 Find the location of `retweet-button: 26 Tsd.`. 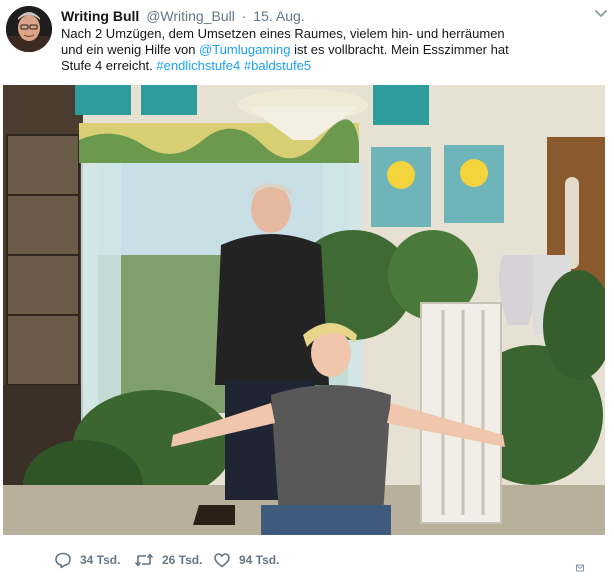

retweet-button: 26 Tsd. is located at coordinates (168, 560).